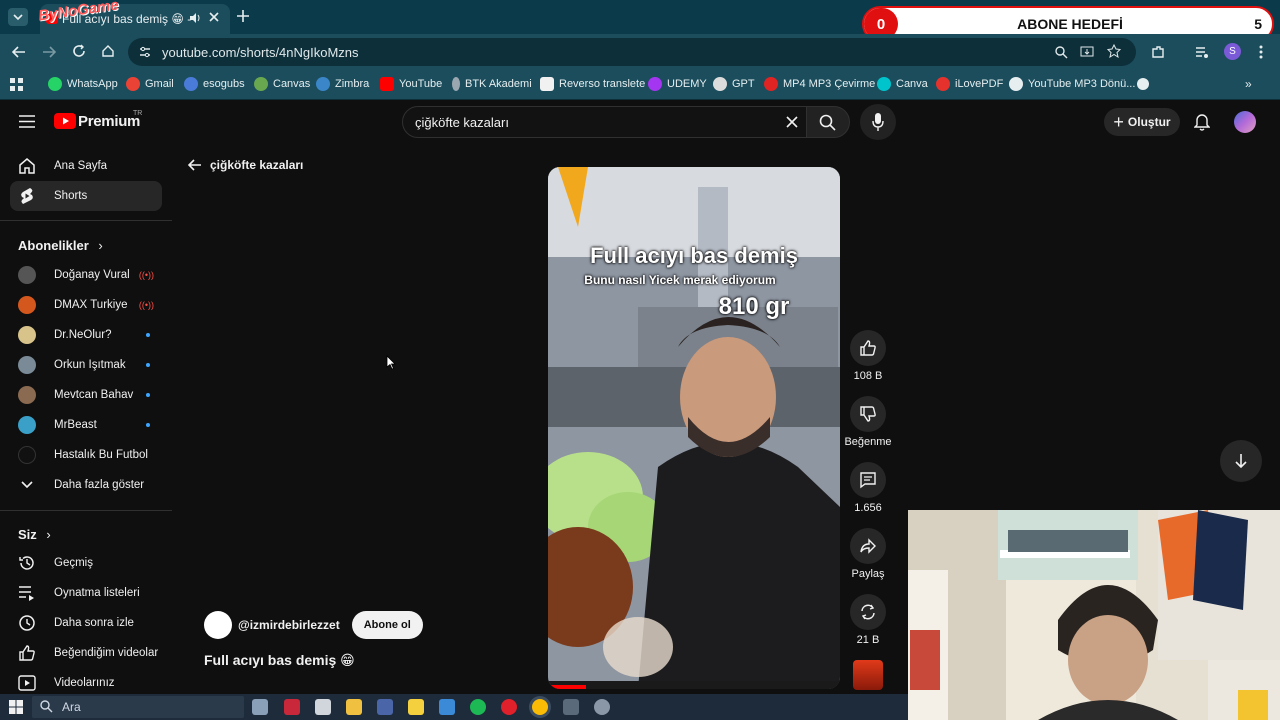 The width and height of the screenshot is (1280, 720). I want to click on comments-button, so click(868, 480).